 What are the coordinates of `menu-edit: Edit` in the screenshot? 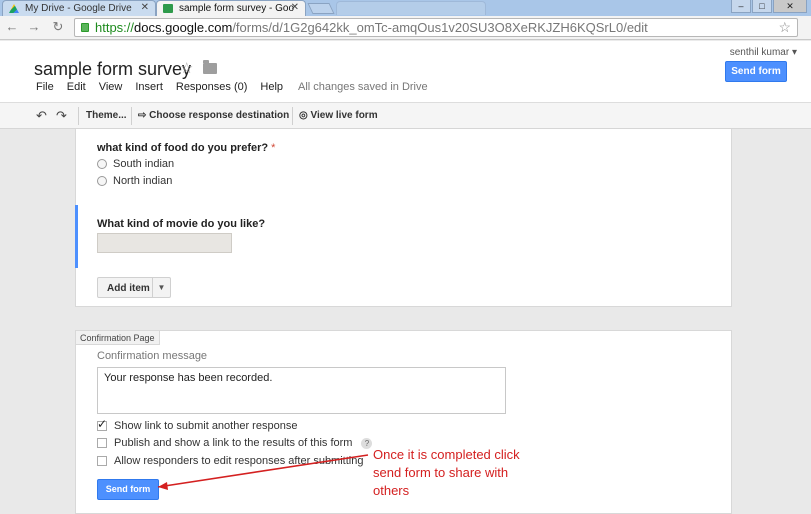 It's located at (76, 87).